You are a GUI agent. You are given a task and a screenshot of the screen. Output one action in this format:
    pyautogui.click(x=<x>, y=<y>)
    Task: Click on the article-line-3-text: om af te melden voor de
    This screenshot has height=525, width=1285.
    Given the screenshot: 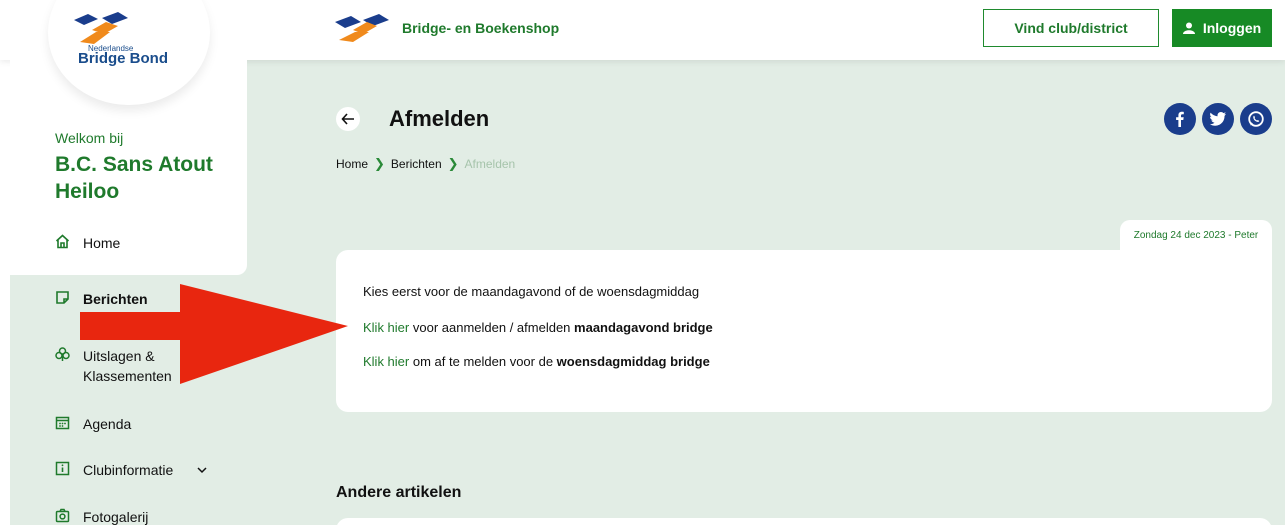 What is the action you would take?
    pyautogui.click(x=483, y=361)
    